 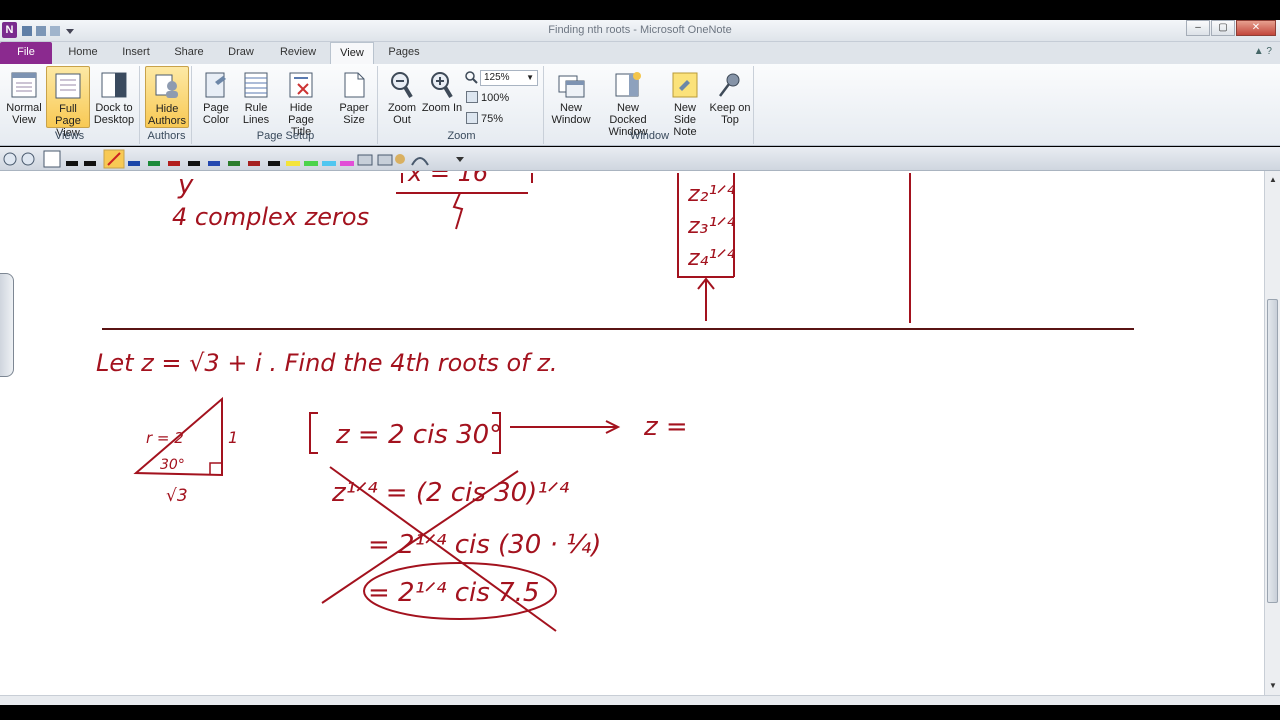 I want to click on pen-green-icon, so click(x=154, y=163).